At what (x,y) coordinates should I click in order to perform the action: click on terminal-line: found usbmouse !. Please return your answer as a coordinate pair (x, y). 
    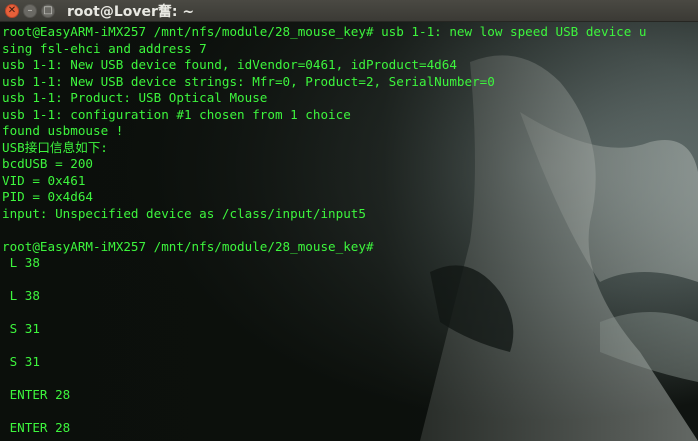
    Looking at the image, I should click on (63, 130).